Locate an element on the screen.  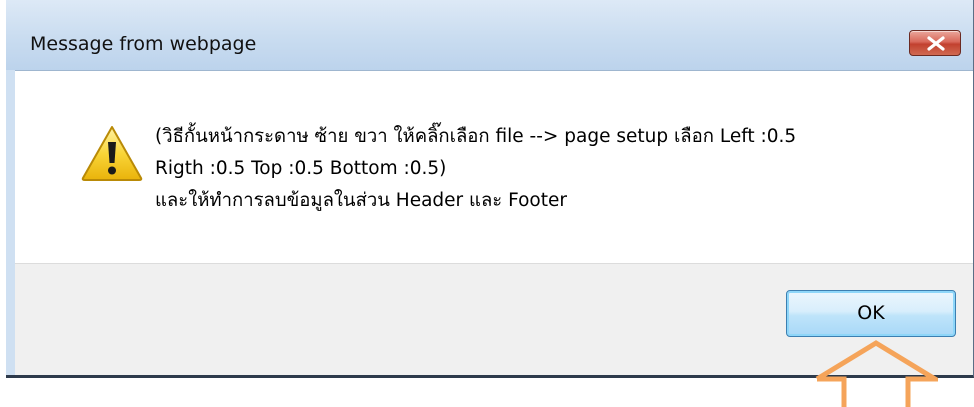
close-icon is located at coordinates (936, 43).